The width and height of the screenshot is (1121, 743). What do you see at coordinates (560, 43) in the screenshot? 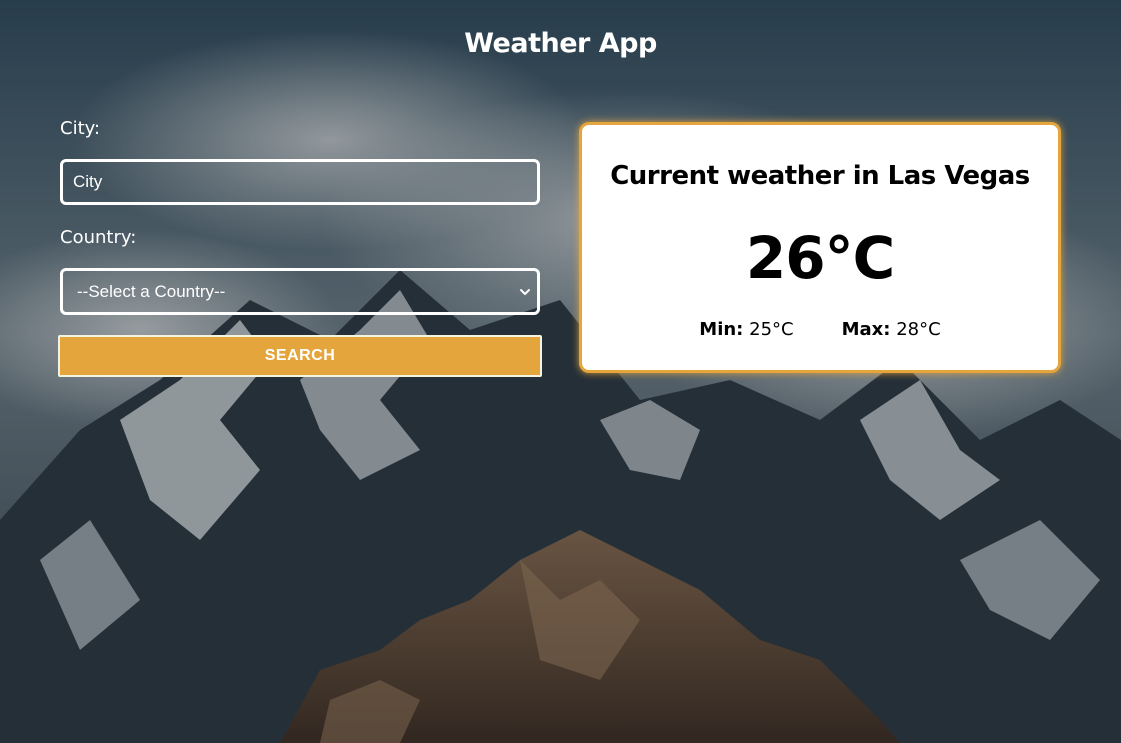
I see `app-title: Weather App` at bounding box center [560, 43].